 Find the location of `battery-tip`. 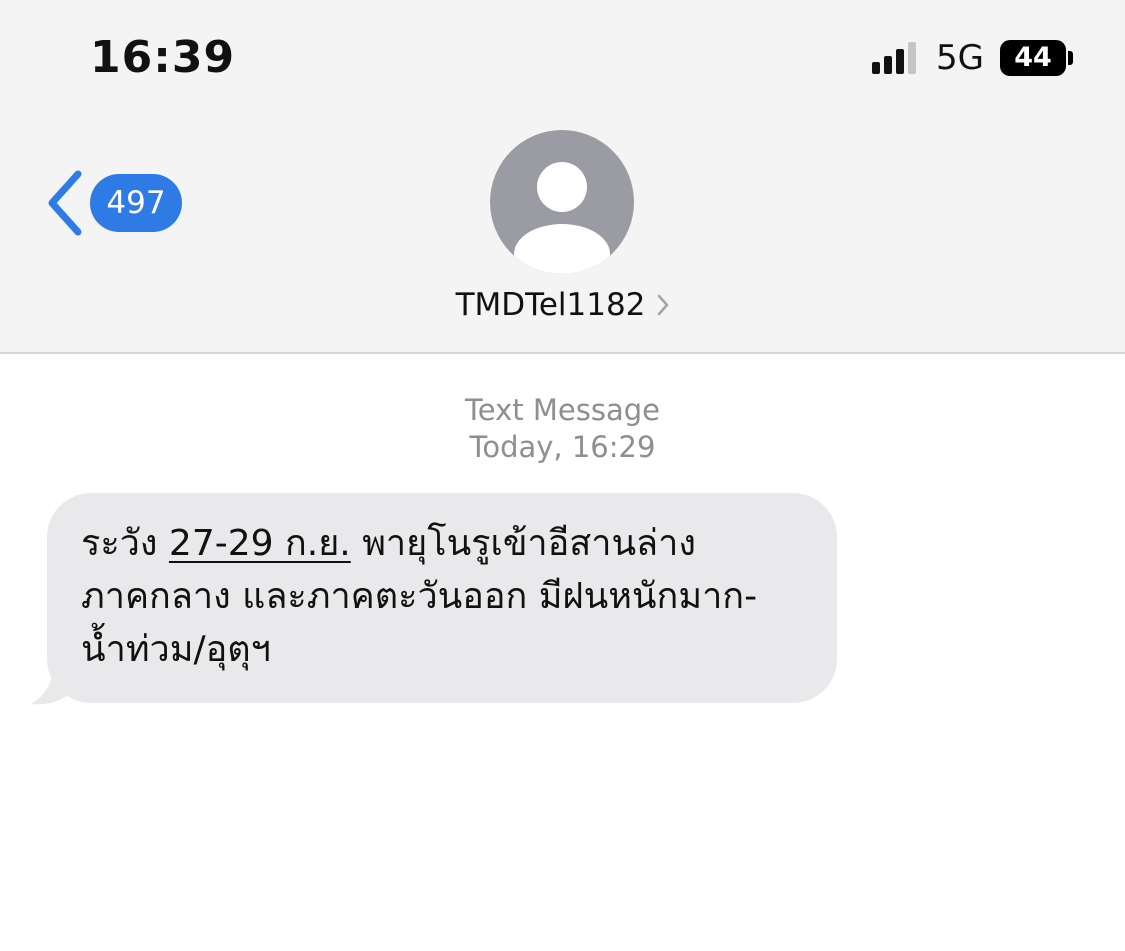

battery-tip is located at coordinates (1070, 58).